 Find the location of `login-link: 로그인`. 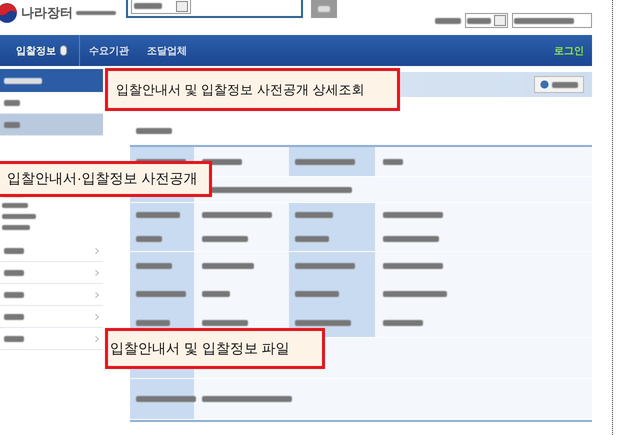

login-link: 로그인 is located at coordinates (569, 51).